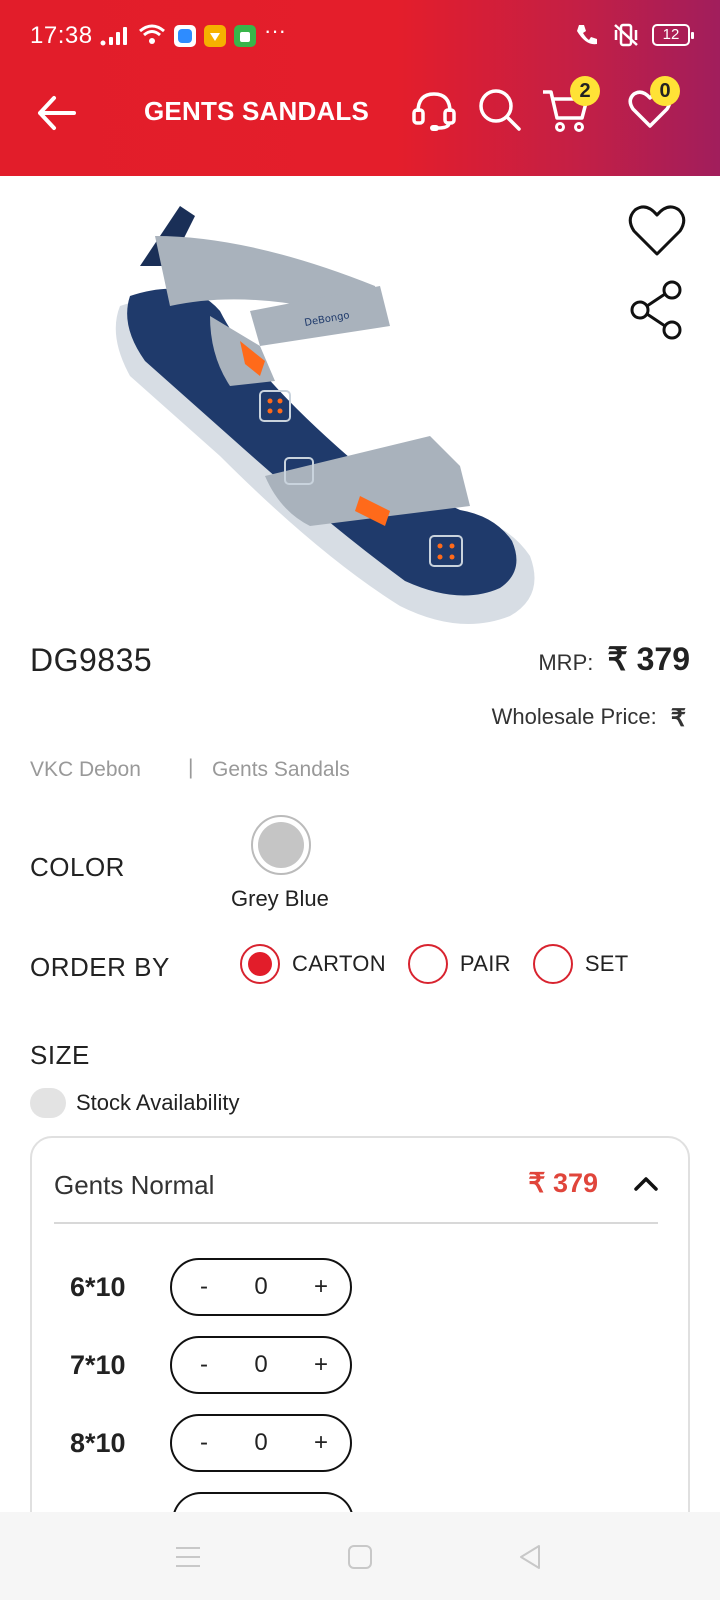 The height and width of the screenshot is (1600, 720). I want to click on wholesale-price: Wholesale Price: ₹, so click(589, 718).